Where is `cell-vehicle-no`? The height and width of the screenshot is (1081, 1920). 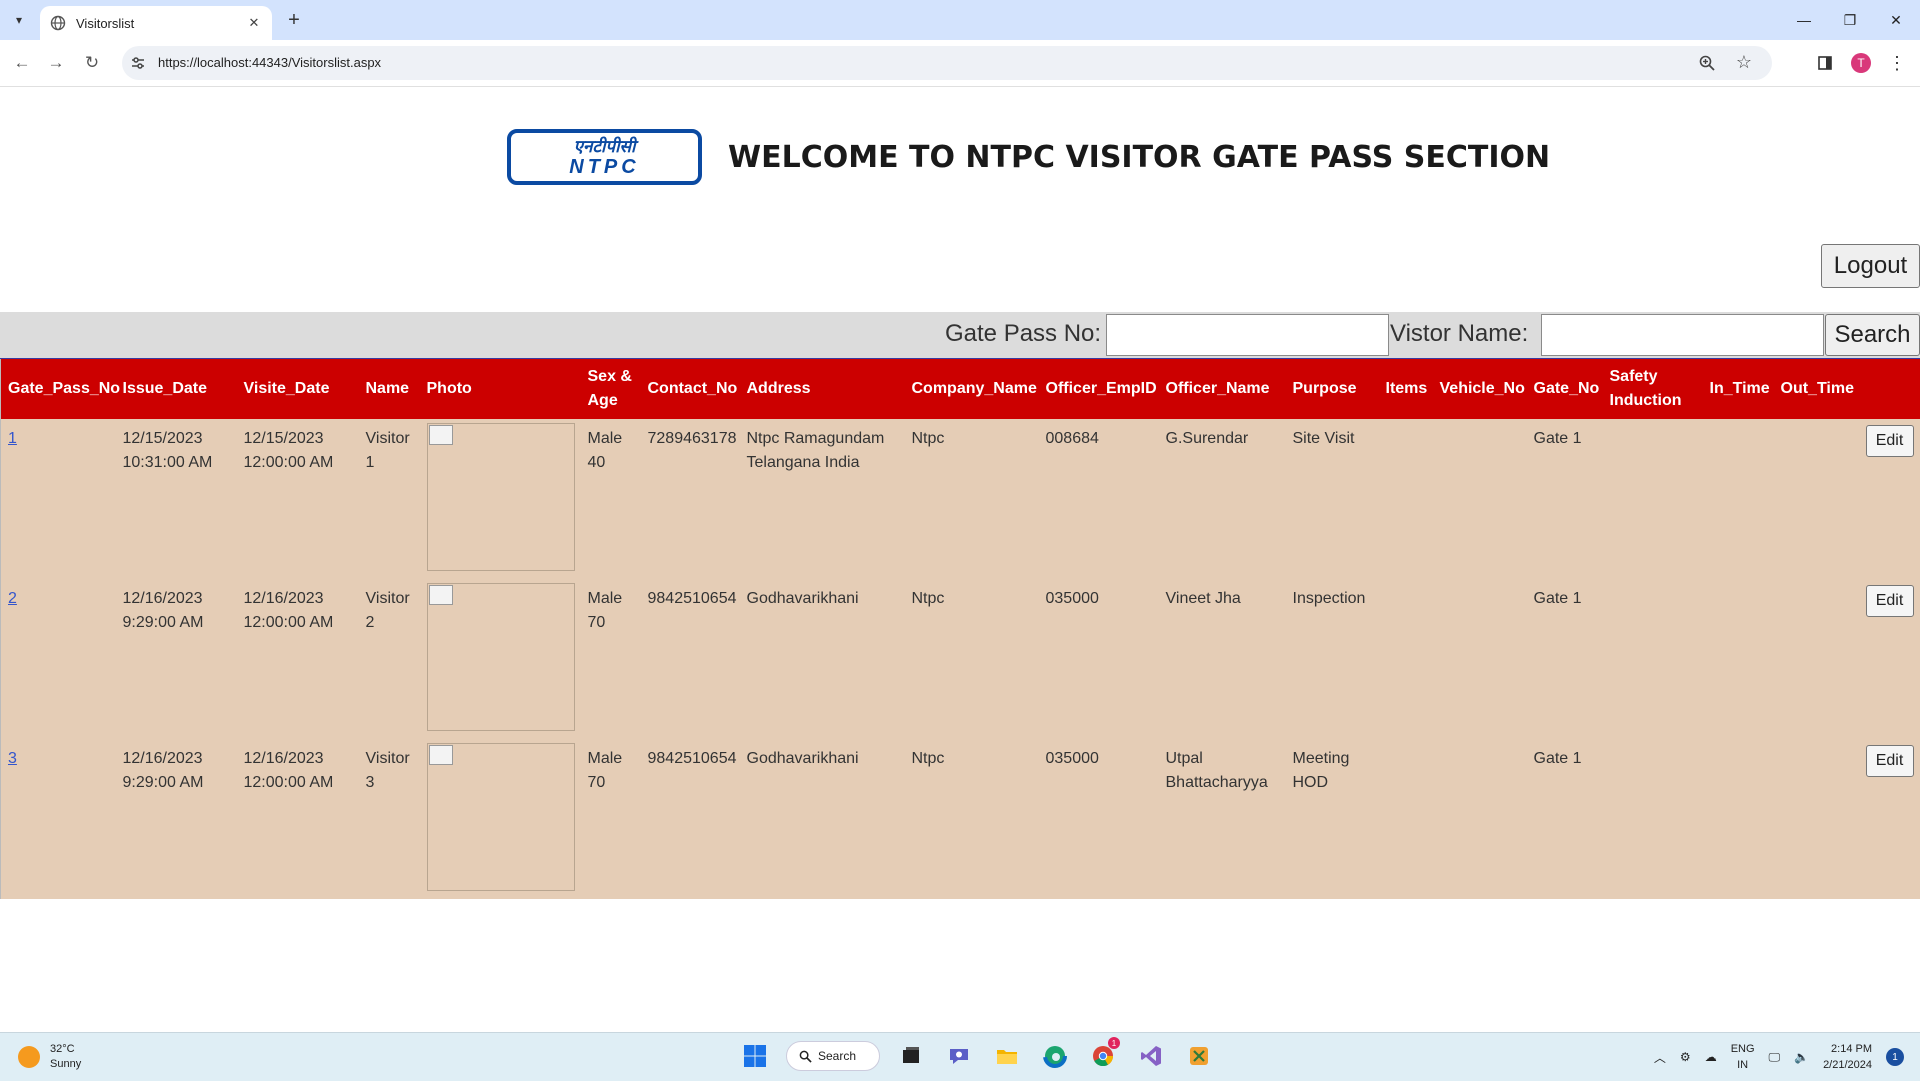
cell-vehicle-no is located at coordinates (1480, 819).